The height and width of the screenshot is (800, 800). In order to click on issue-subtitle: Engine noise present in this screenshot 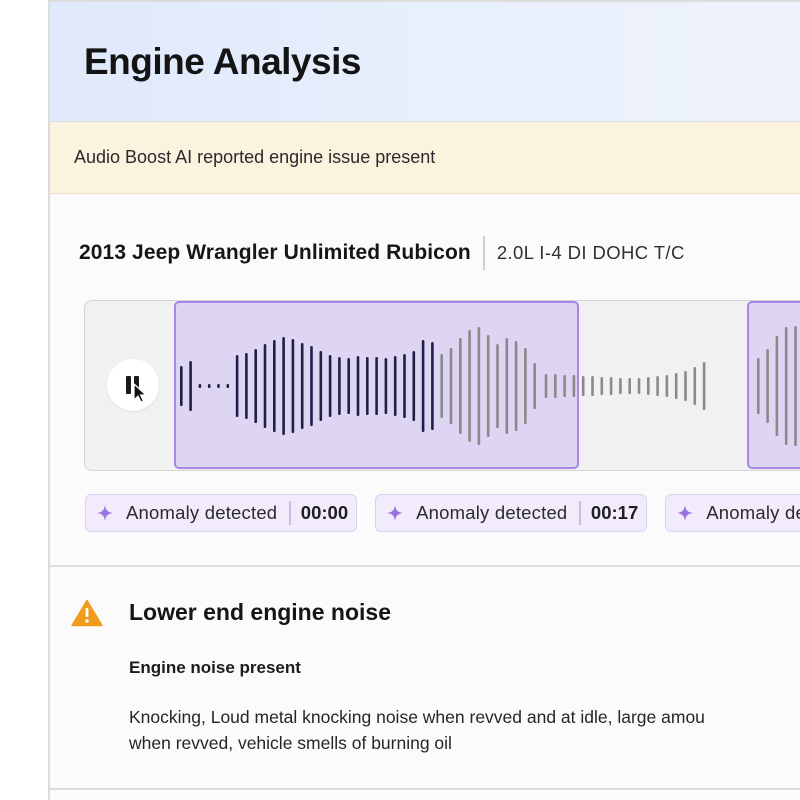, I will do `click(215, 667)`.